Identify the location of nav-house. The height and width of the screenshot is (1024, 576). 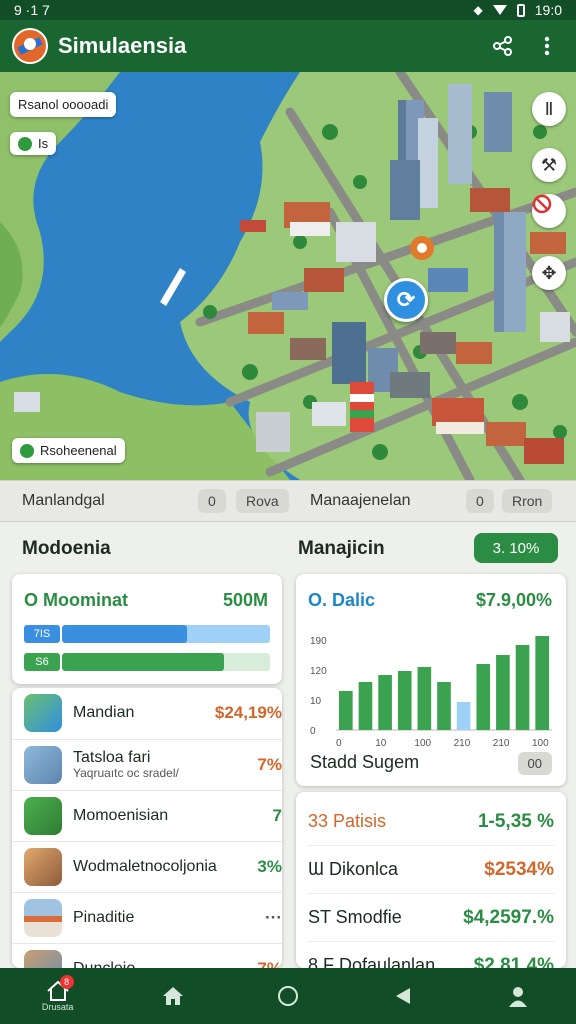
(173, 996).